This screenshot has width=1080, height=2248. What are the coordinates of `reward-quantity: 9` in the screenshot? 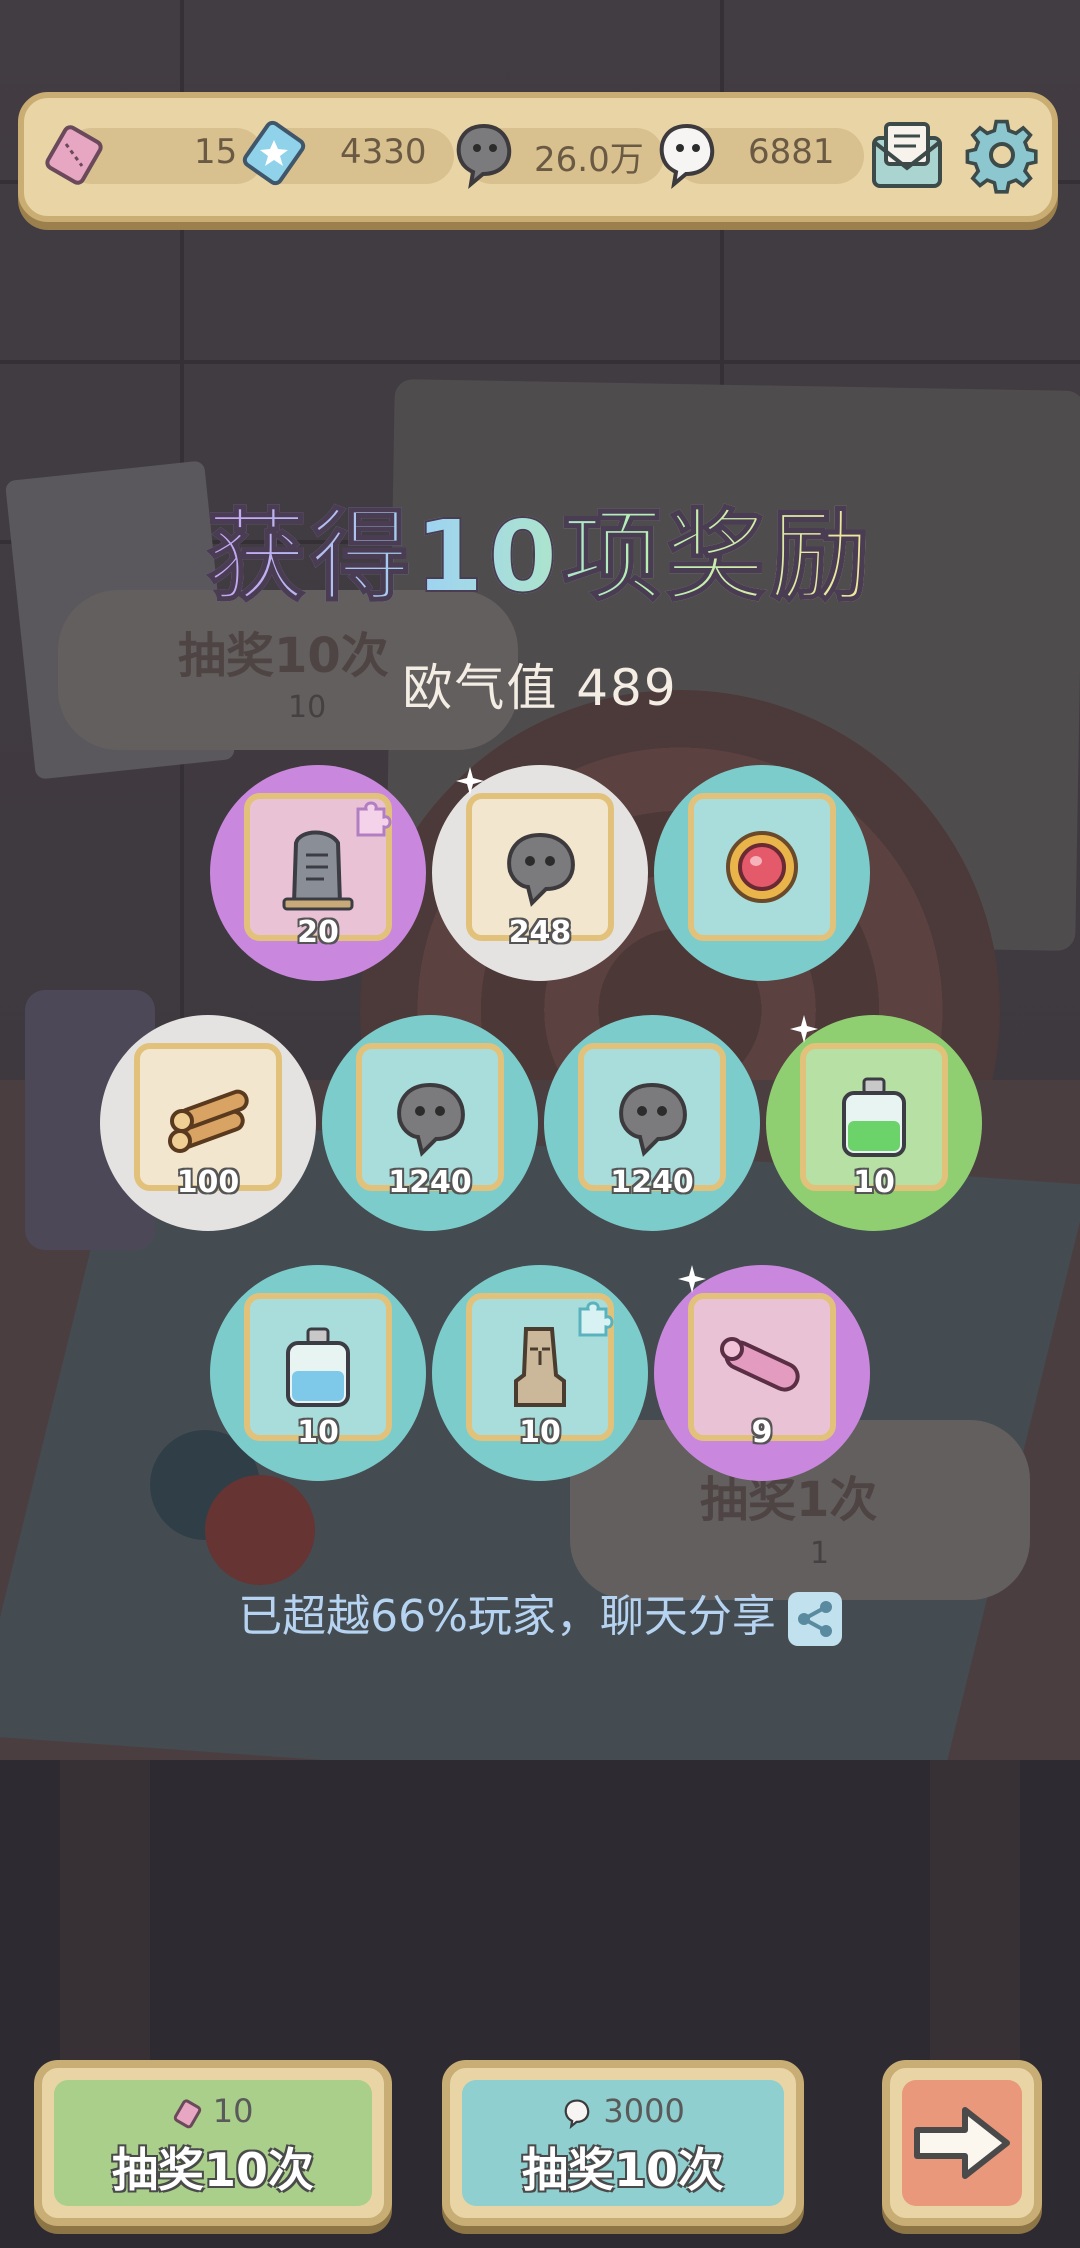 It's located at (762, 1432).